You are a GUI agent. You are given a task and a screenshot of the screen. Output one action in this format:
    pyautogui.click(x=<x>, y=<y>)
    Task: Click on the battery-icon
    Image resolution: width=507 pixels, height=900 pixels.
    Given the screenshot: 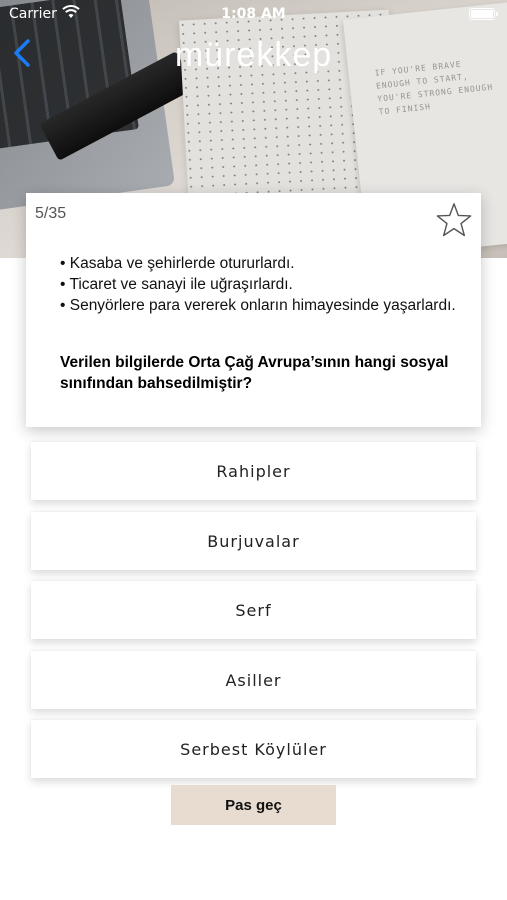 What is the action you would take?
    pyautogui.click(x=483, y=14)
    